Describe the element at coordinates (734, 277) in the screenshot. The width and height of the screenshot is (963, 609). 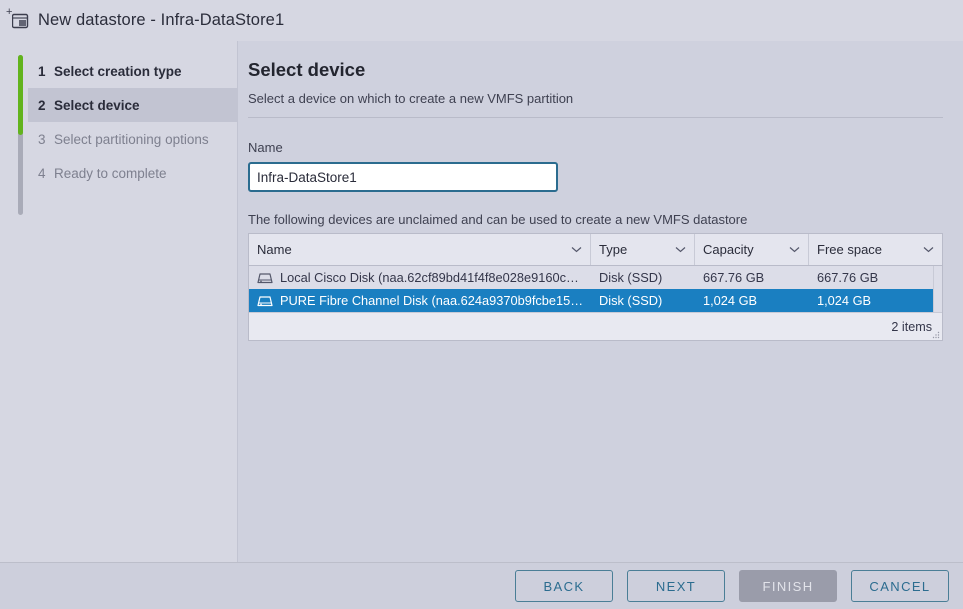
I see `cell-capacity: 667.76 GB` at that location.